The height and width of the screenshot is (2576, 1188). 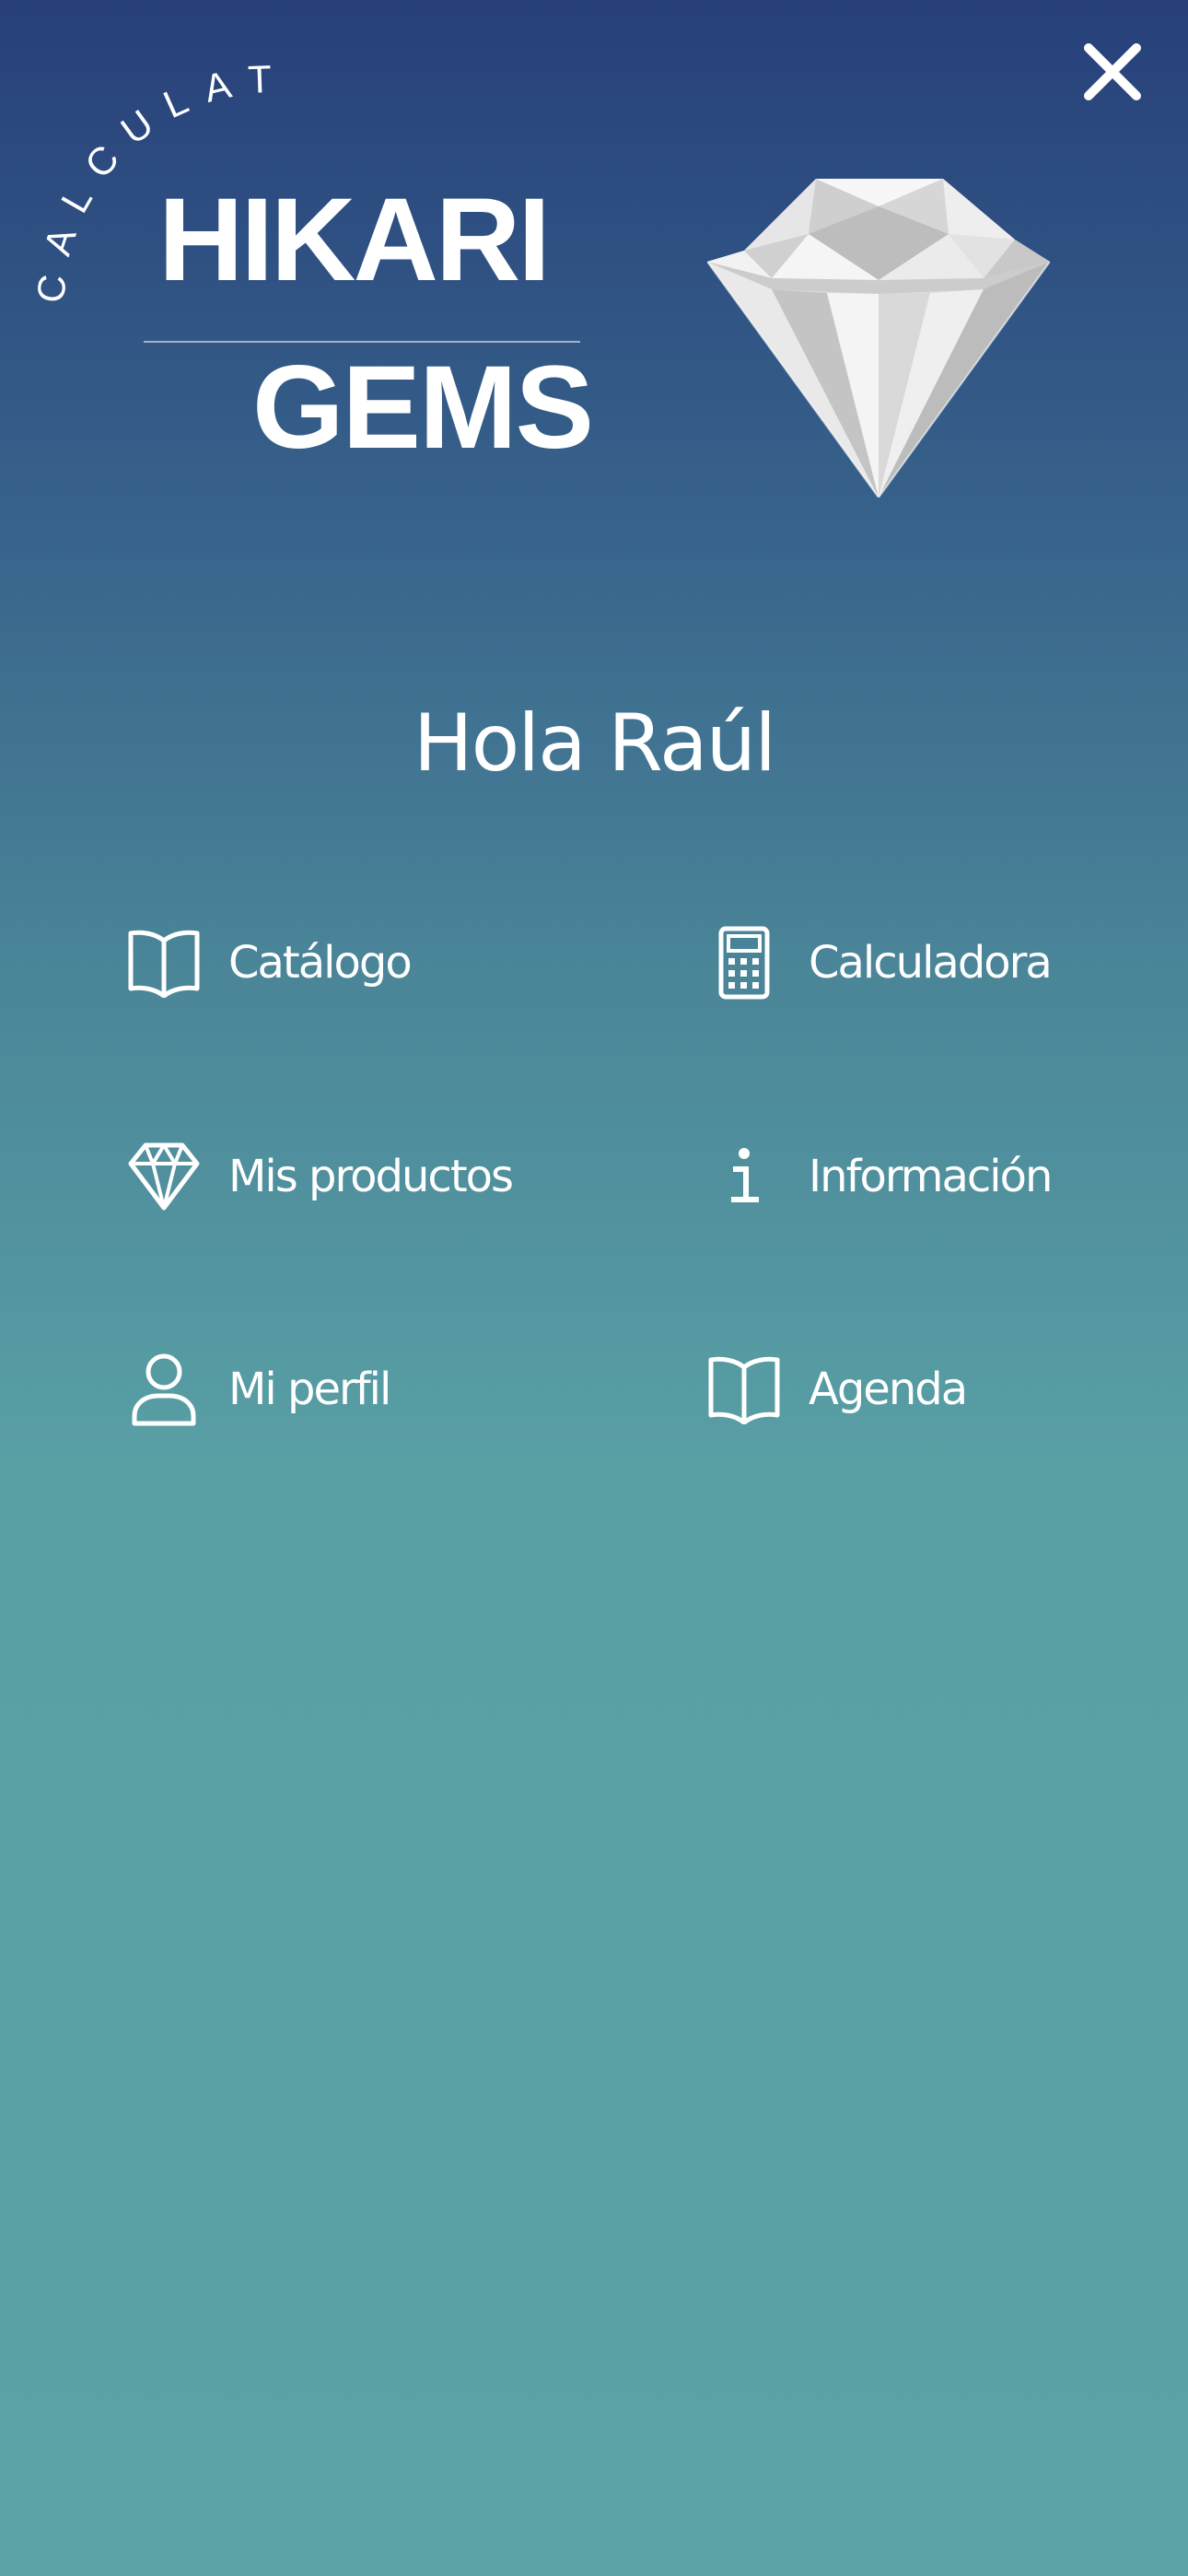 I want to click on calculator-icon, so click(x=744, y=963).